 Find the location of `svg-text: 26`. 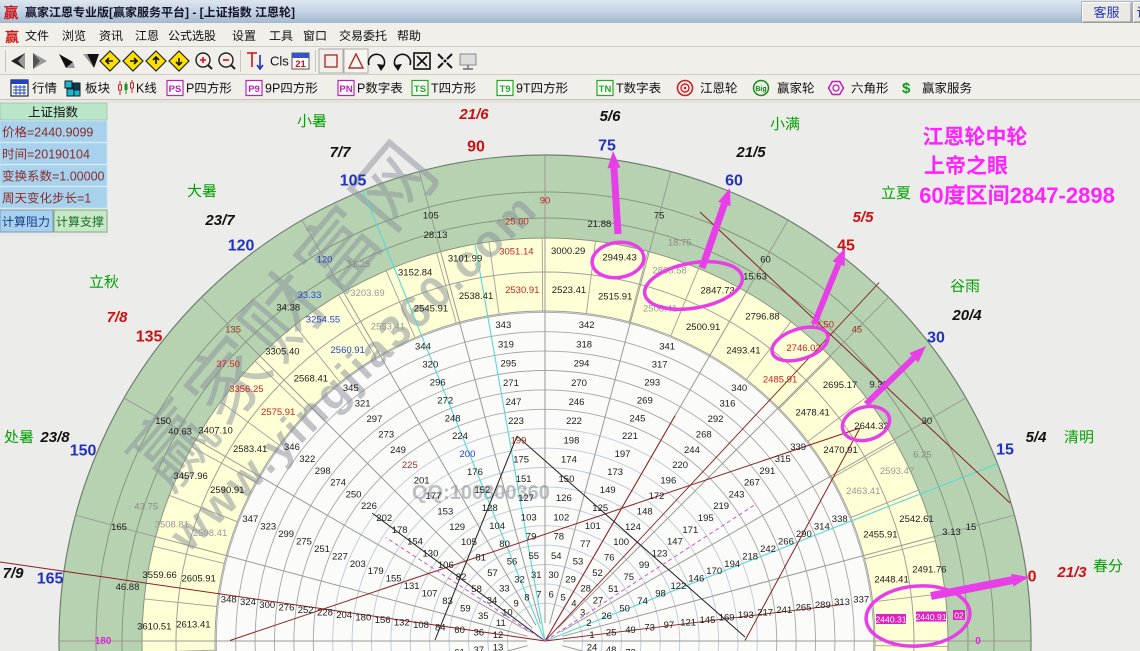

svg-text: 26 is located at coordinates (606, 616).